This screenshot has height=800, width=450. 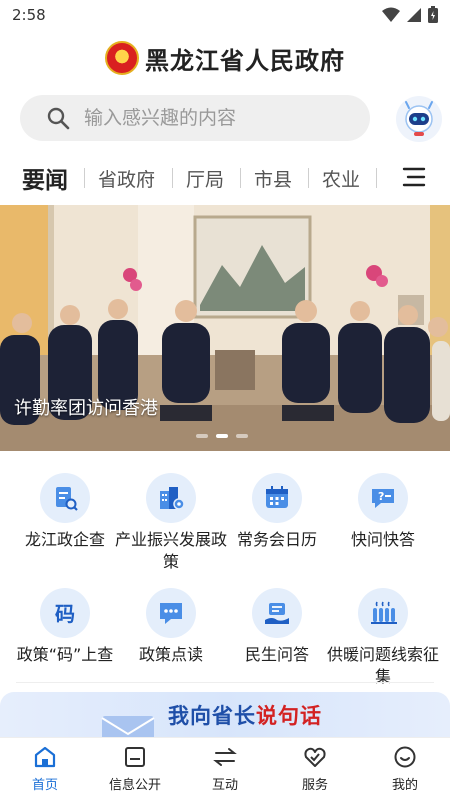 I want to click on wifi-icon, so click(x=391, y=14).